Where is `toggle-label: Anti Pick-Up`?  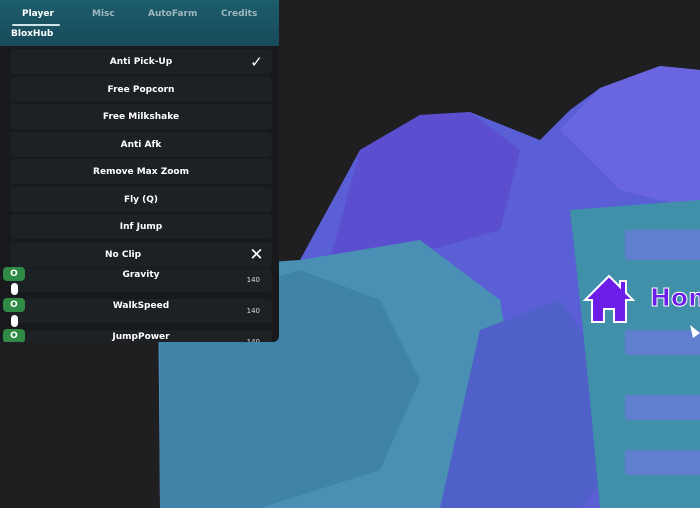
toggle-label: Anti Pick-Up is located at coordinates (141, 61).